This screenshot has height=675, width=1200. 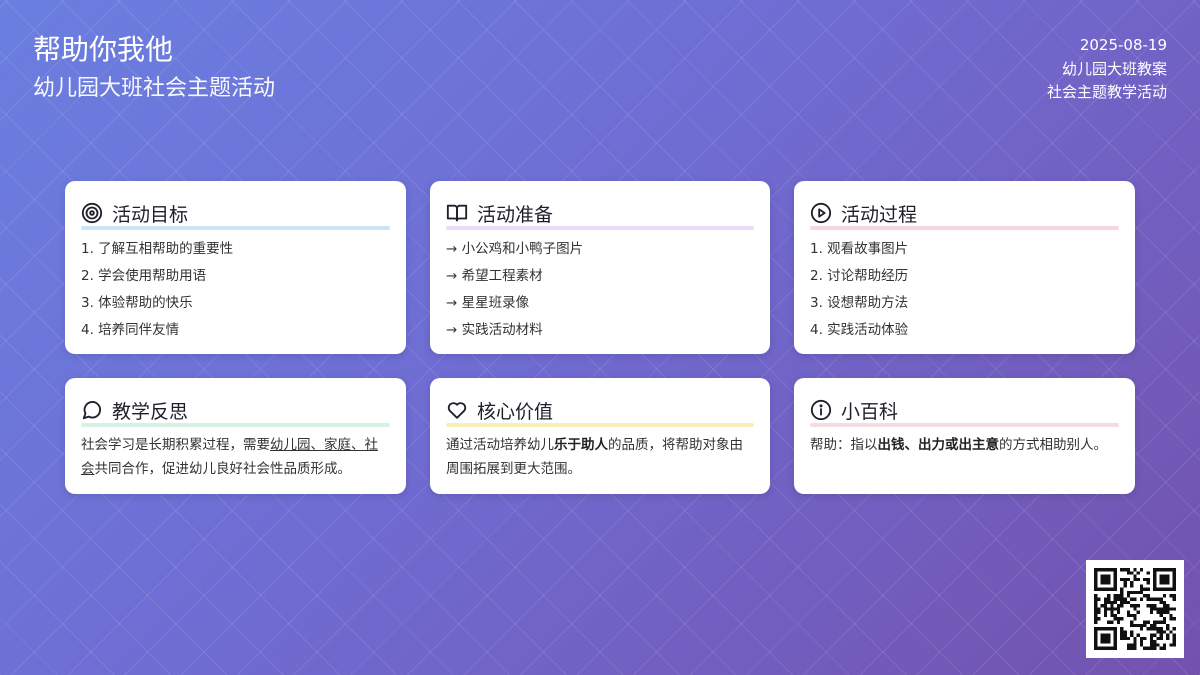 What do you see at coordinates (964, 290) in the screenshot?
I see `process-list: 1. 观看故事图片 2. 讨论帮助经历 3. 设想帮助方法 4. 实践活动体验` at bounding box center [964, 290].